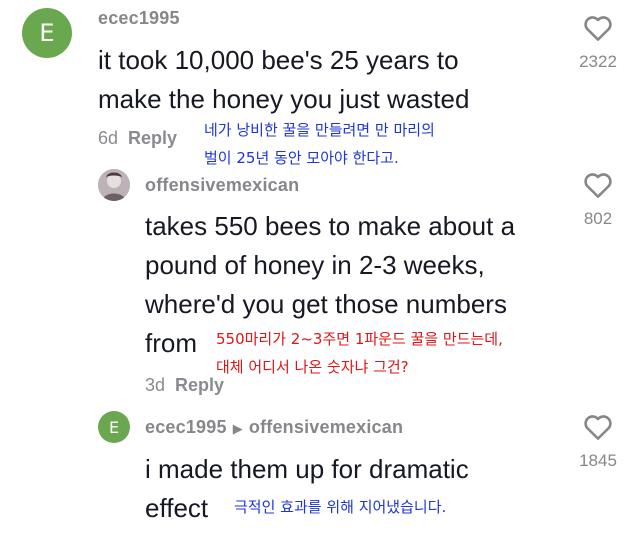  Describe the element at coordinates (307, 469) in the screenshot. I see `comment-text-line: i made them up for dramatic` at that location.